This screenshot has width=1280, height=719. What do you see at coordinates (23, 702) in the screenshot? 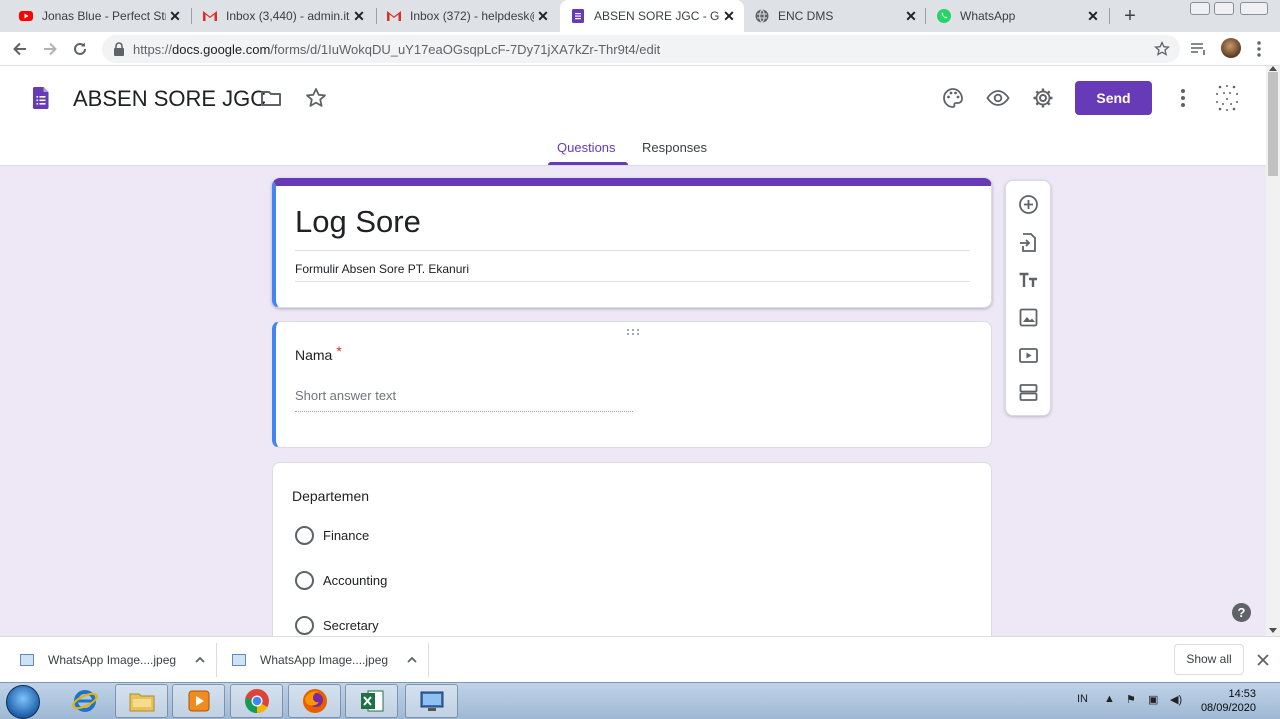
I see `start-button` at bounding box center [23, 702].